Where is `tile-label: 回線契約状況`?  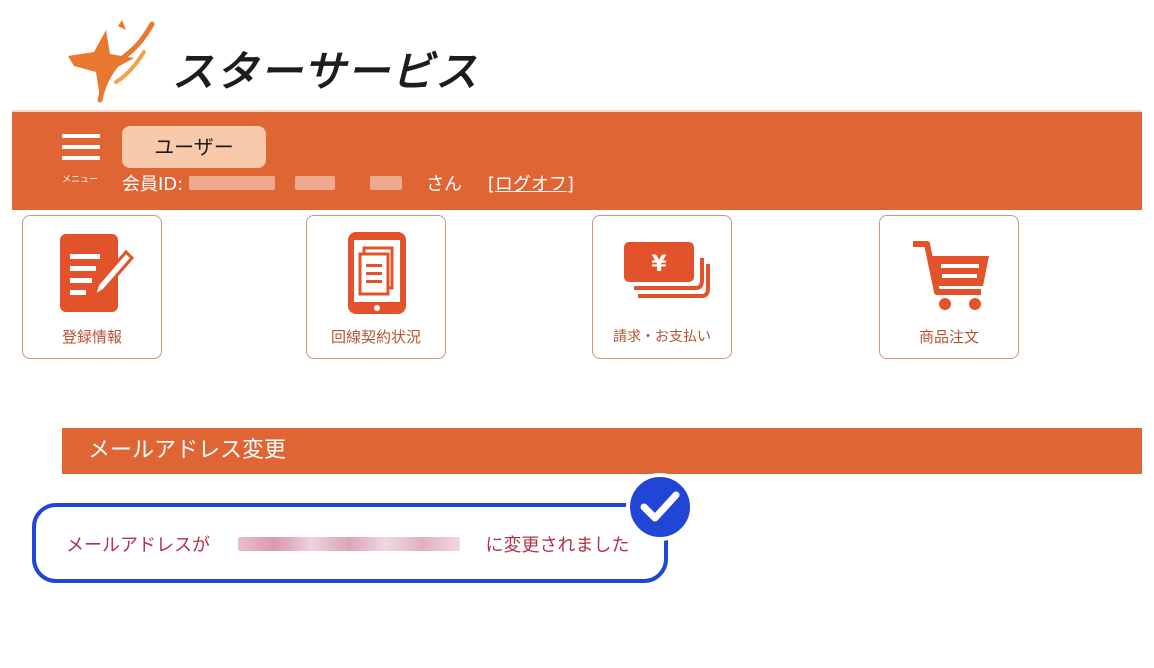
tile-label: 回線契約状況 is located at coordinates (375, 337).